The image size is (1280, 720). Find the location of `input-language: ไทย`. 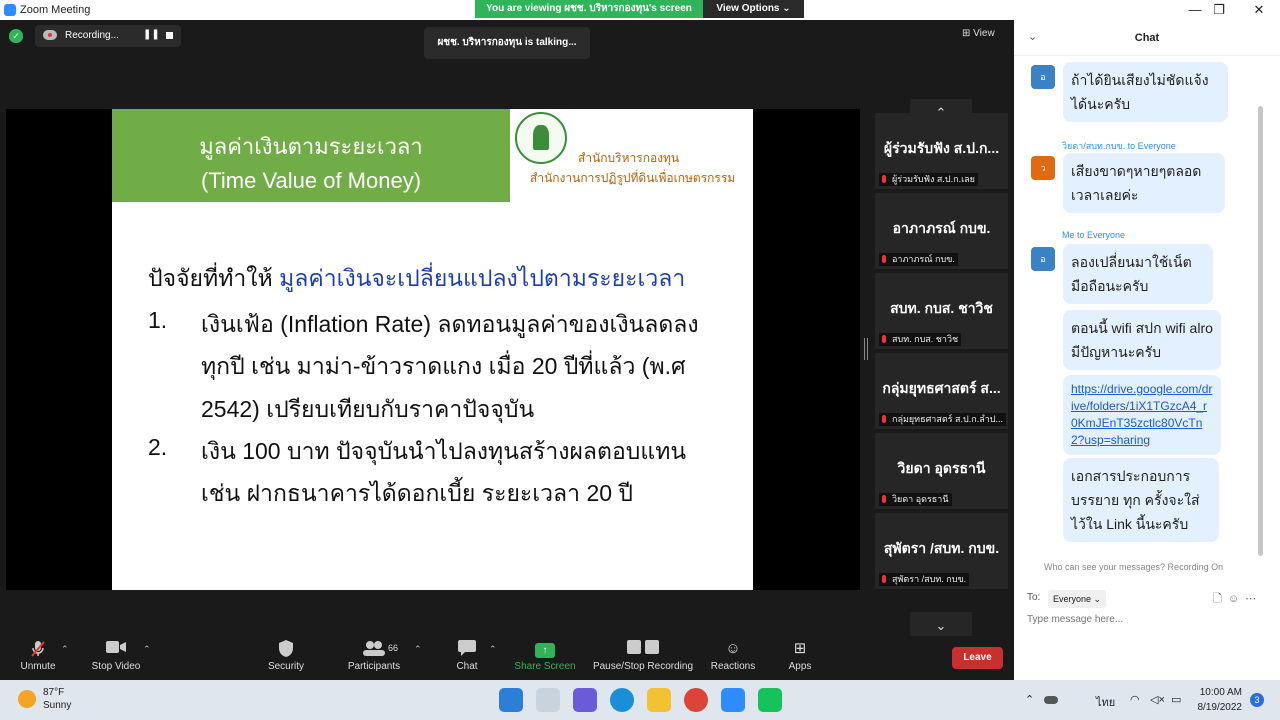

input-language: ไทย is located at coordinates (1105, 702).